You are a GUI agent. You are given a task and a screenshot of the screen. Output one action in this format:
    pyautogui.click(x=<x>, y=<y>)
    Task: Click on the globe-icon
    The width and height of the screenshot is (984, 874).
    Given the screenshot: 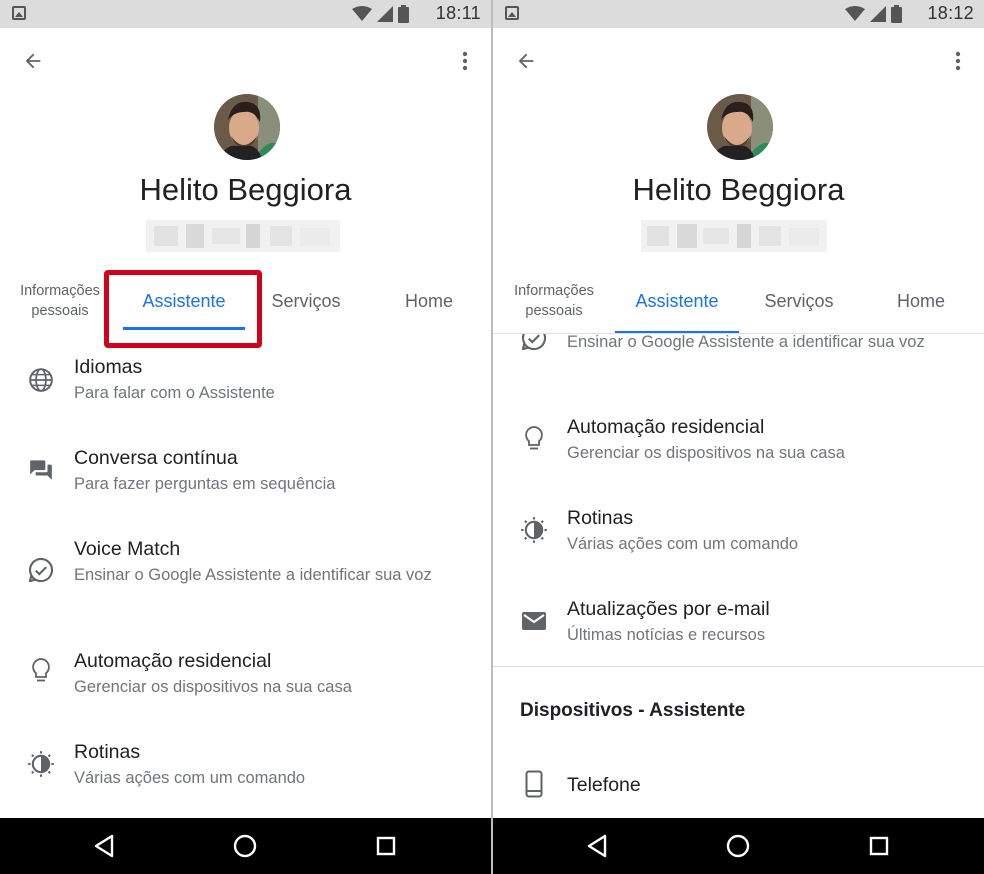 What is the action you would take?
    pyautogui.click(x=41, y=380)
    